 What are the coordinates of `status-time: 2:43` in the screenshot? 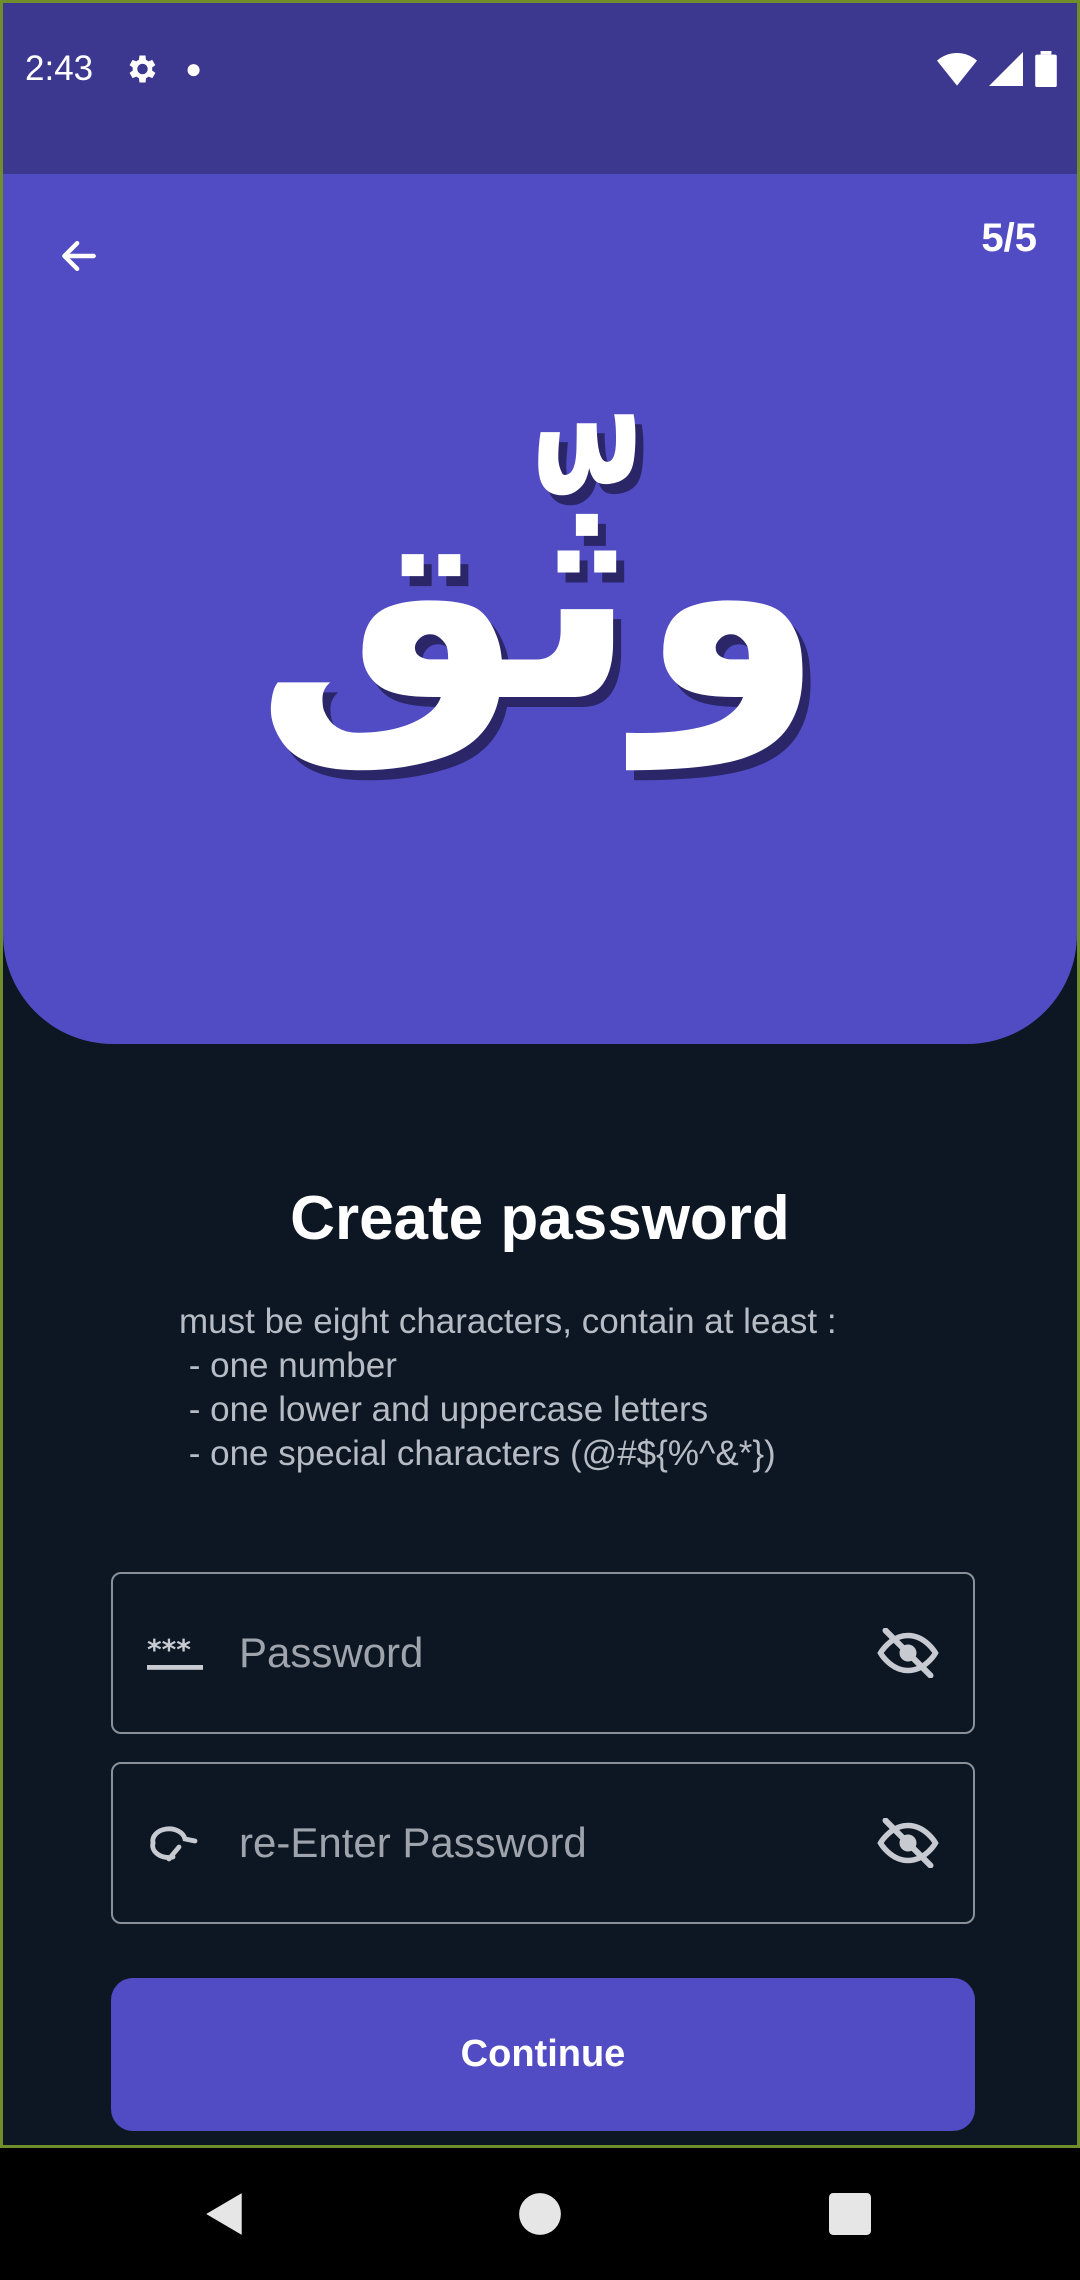 It's located at (59, 68).